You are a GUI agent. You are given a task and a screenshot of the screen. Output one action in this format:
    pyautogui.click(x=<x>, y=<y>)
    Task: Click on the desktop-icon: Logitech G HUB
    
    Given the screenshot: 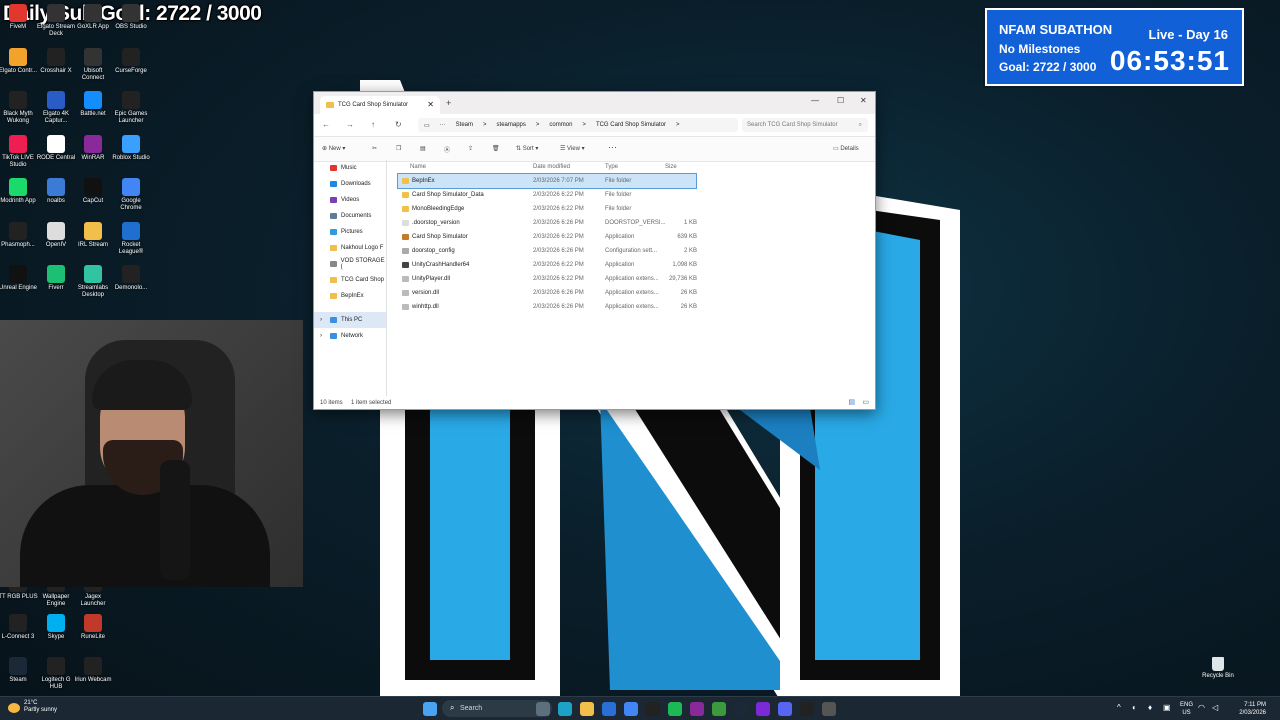 What is the action you would take?
    pyautogui.click(x=56, y=674)
    